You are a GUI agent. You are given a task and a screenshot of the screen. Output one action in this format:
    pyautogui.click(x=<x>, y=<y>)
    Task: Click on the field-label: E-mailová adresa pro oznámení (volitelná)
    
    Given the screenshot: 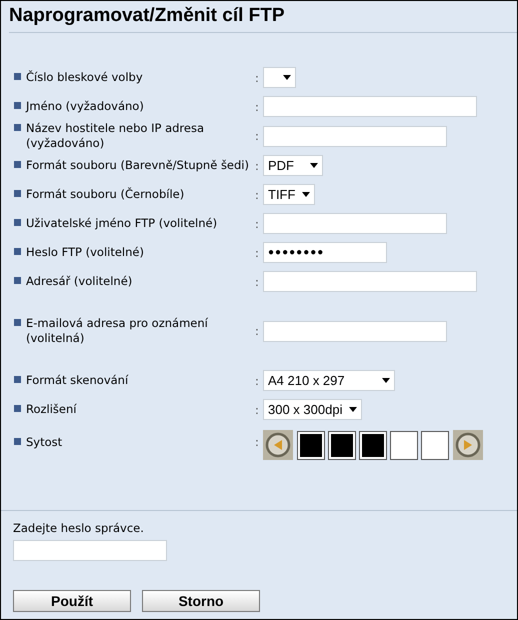 What is the action you would take?
    pyautogui.click(x=117, y=331)
    